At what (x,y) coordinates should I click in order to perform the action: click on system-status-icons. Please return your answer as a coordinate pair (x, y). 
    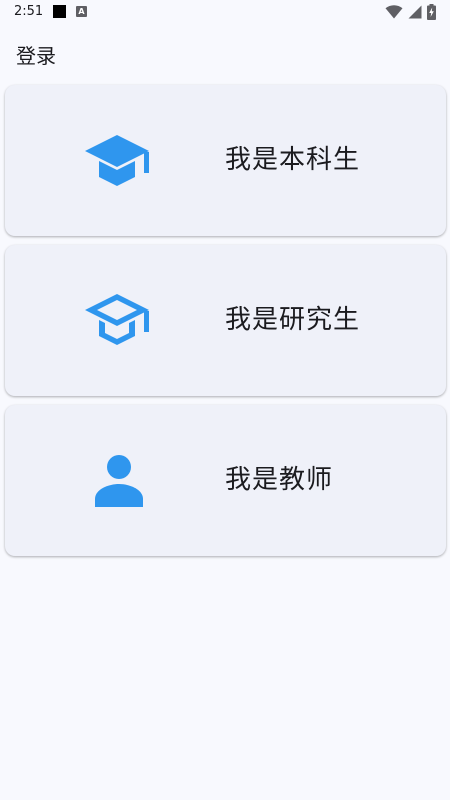
    Looking at the image, I should click on (410, 12).